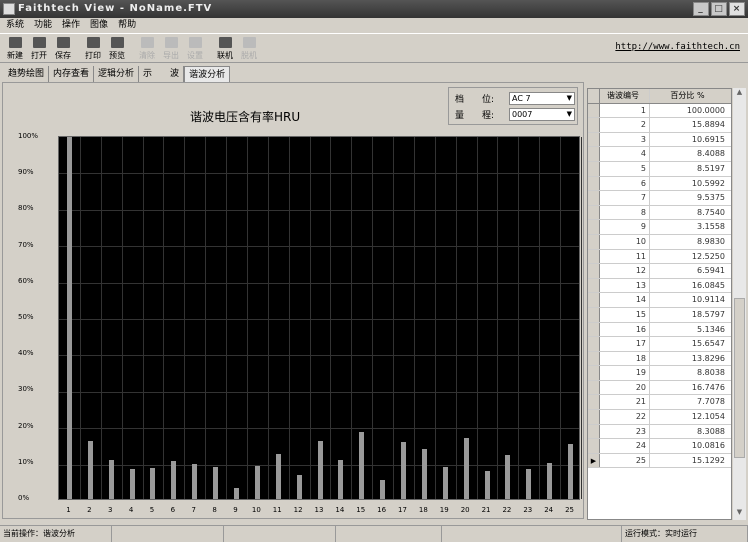 Image resolution: width=748 pixels, height=542 pixels. I want to click on column-header: 百分比 %, so click(690, 96).